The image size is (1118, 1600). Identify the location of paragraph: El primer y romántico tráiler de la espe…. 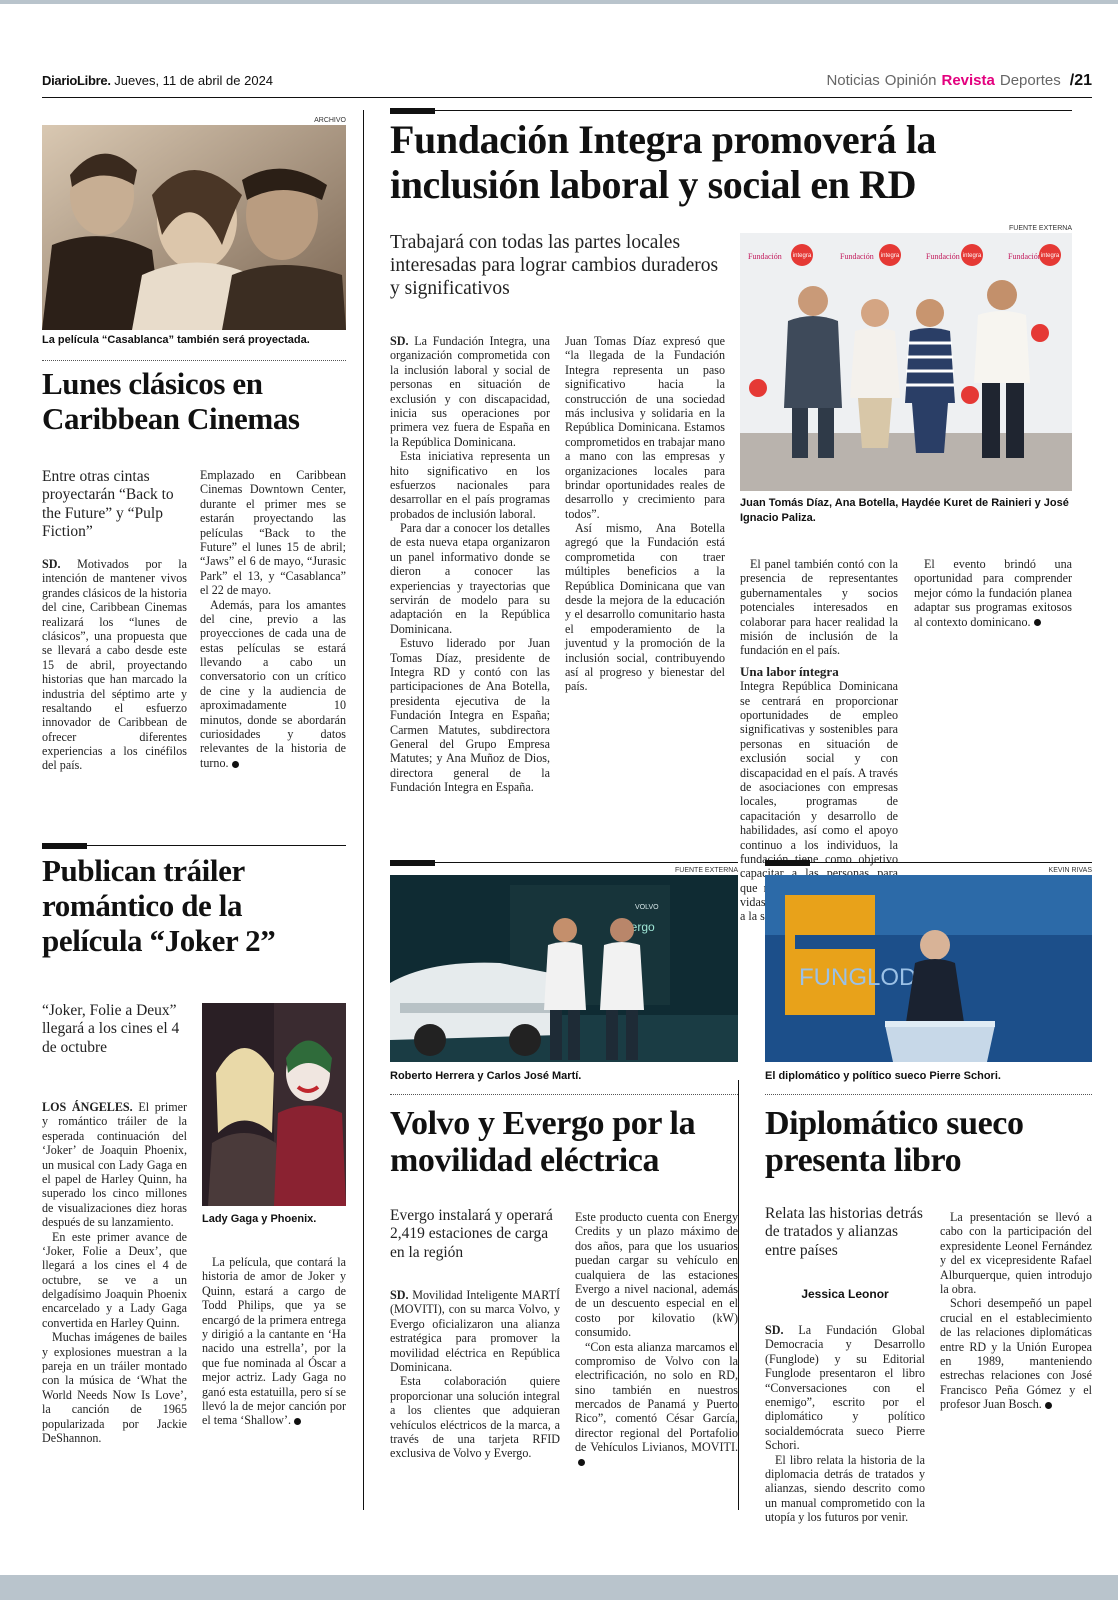
(115, 1165).